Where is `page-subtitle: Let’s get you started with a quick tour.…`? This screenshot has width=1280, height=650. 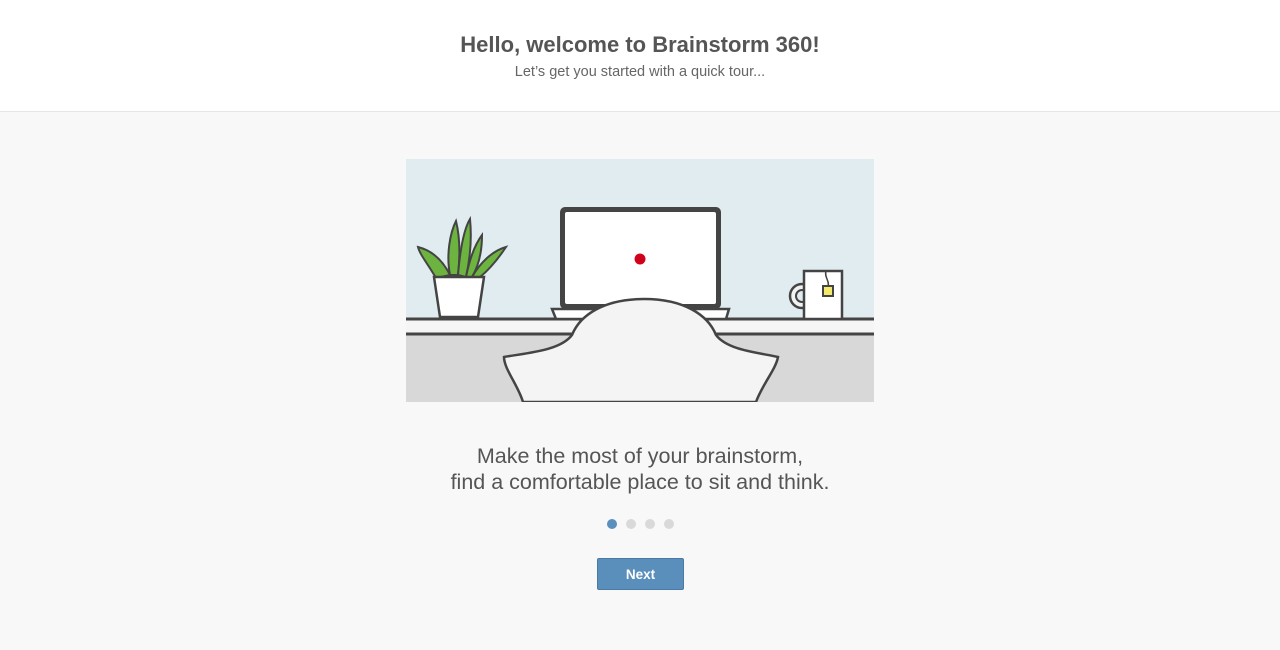
page-subtitle: Let’s get you started with a quick tour.… is located at coordinates (640, 72).